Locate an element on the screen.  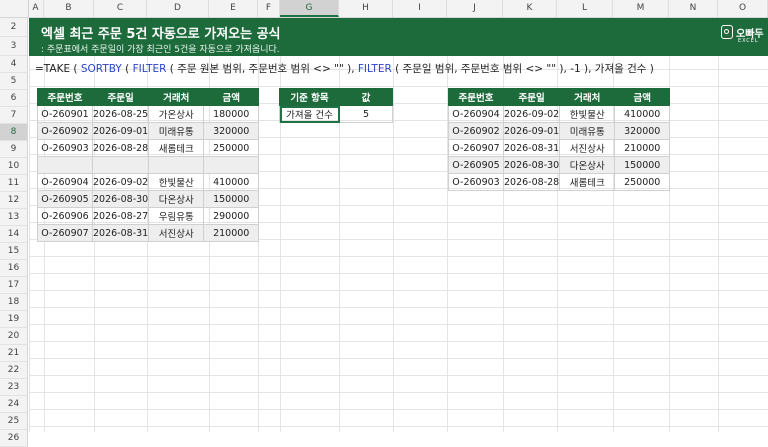
source-cell: O-260901 is located at coordinates (65, 114).